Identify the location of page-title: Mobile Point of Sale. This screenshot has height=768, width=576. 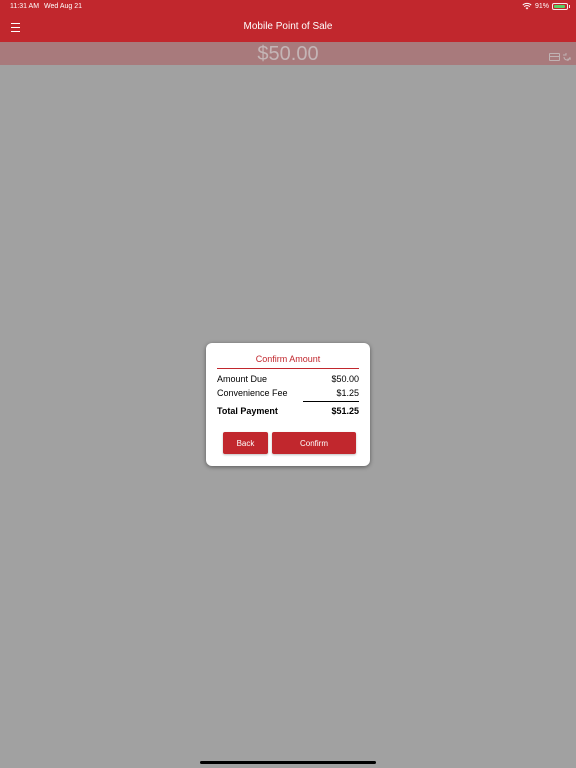
(288, 26).